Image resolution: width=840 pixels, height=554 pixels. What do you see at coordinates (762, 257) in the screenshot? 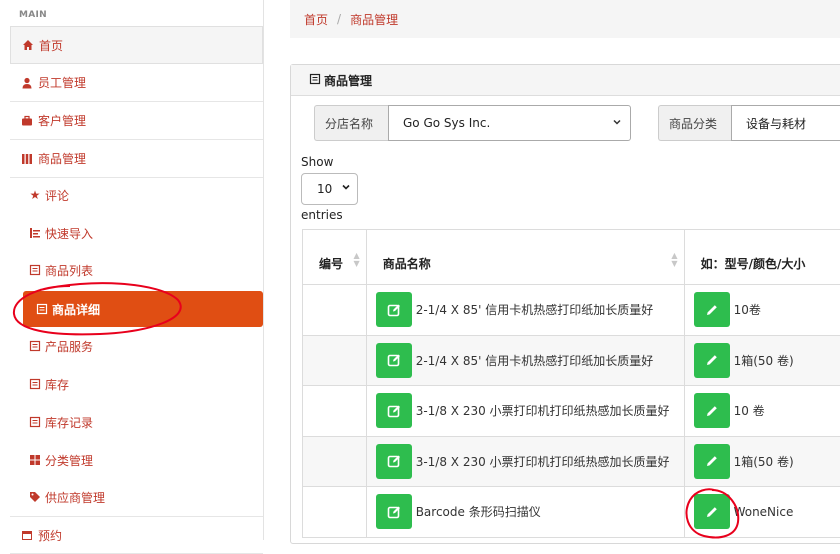
I see `column-header-spec: 如：型号/颜色/大小` at bounding box center [762, 257].